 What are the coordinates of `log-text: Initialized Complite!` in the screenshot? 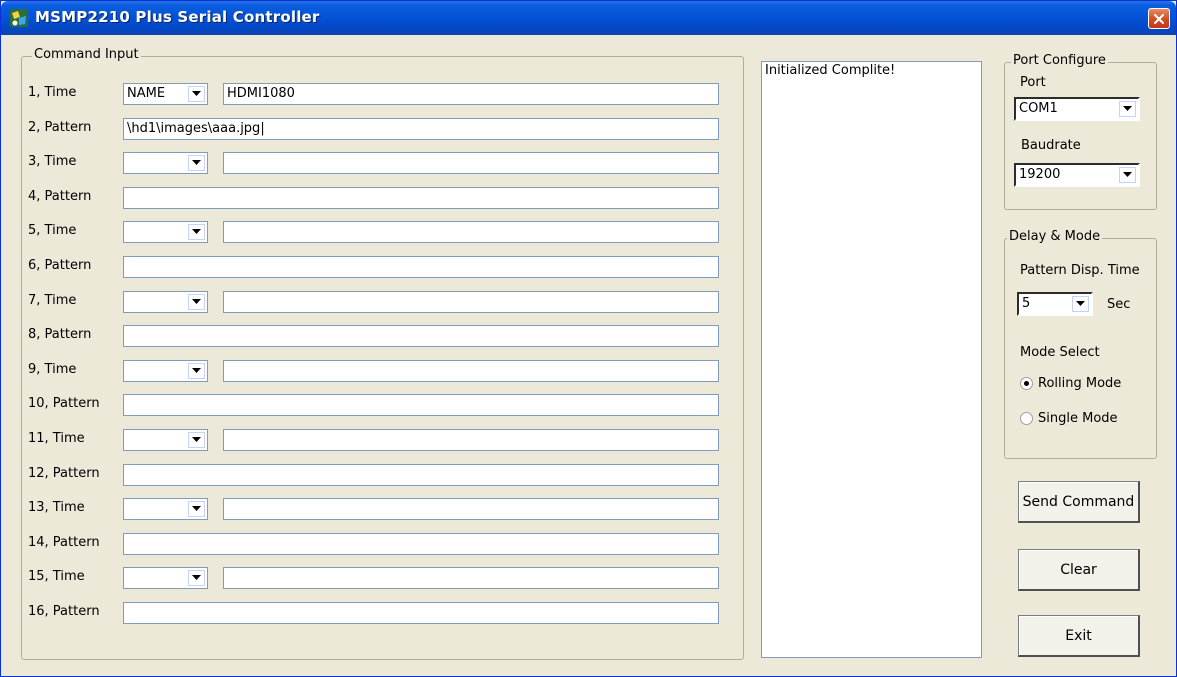 It's located at (830, 70).